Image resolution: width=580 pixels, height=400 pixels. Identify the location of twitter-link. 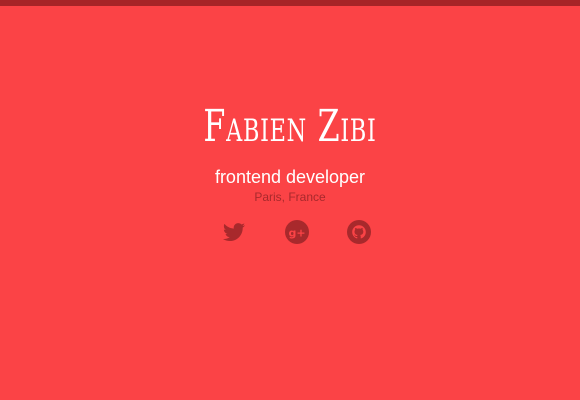
(234, 232).